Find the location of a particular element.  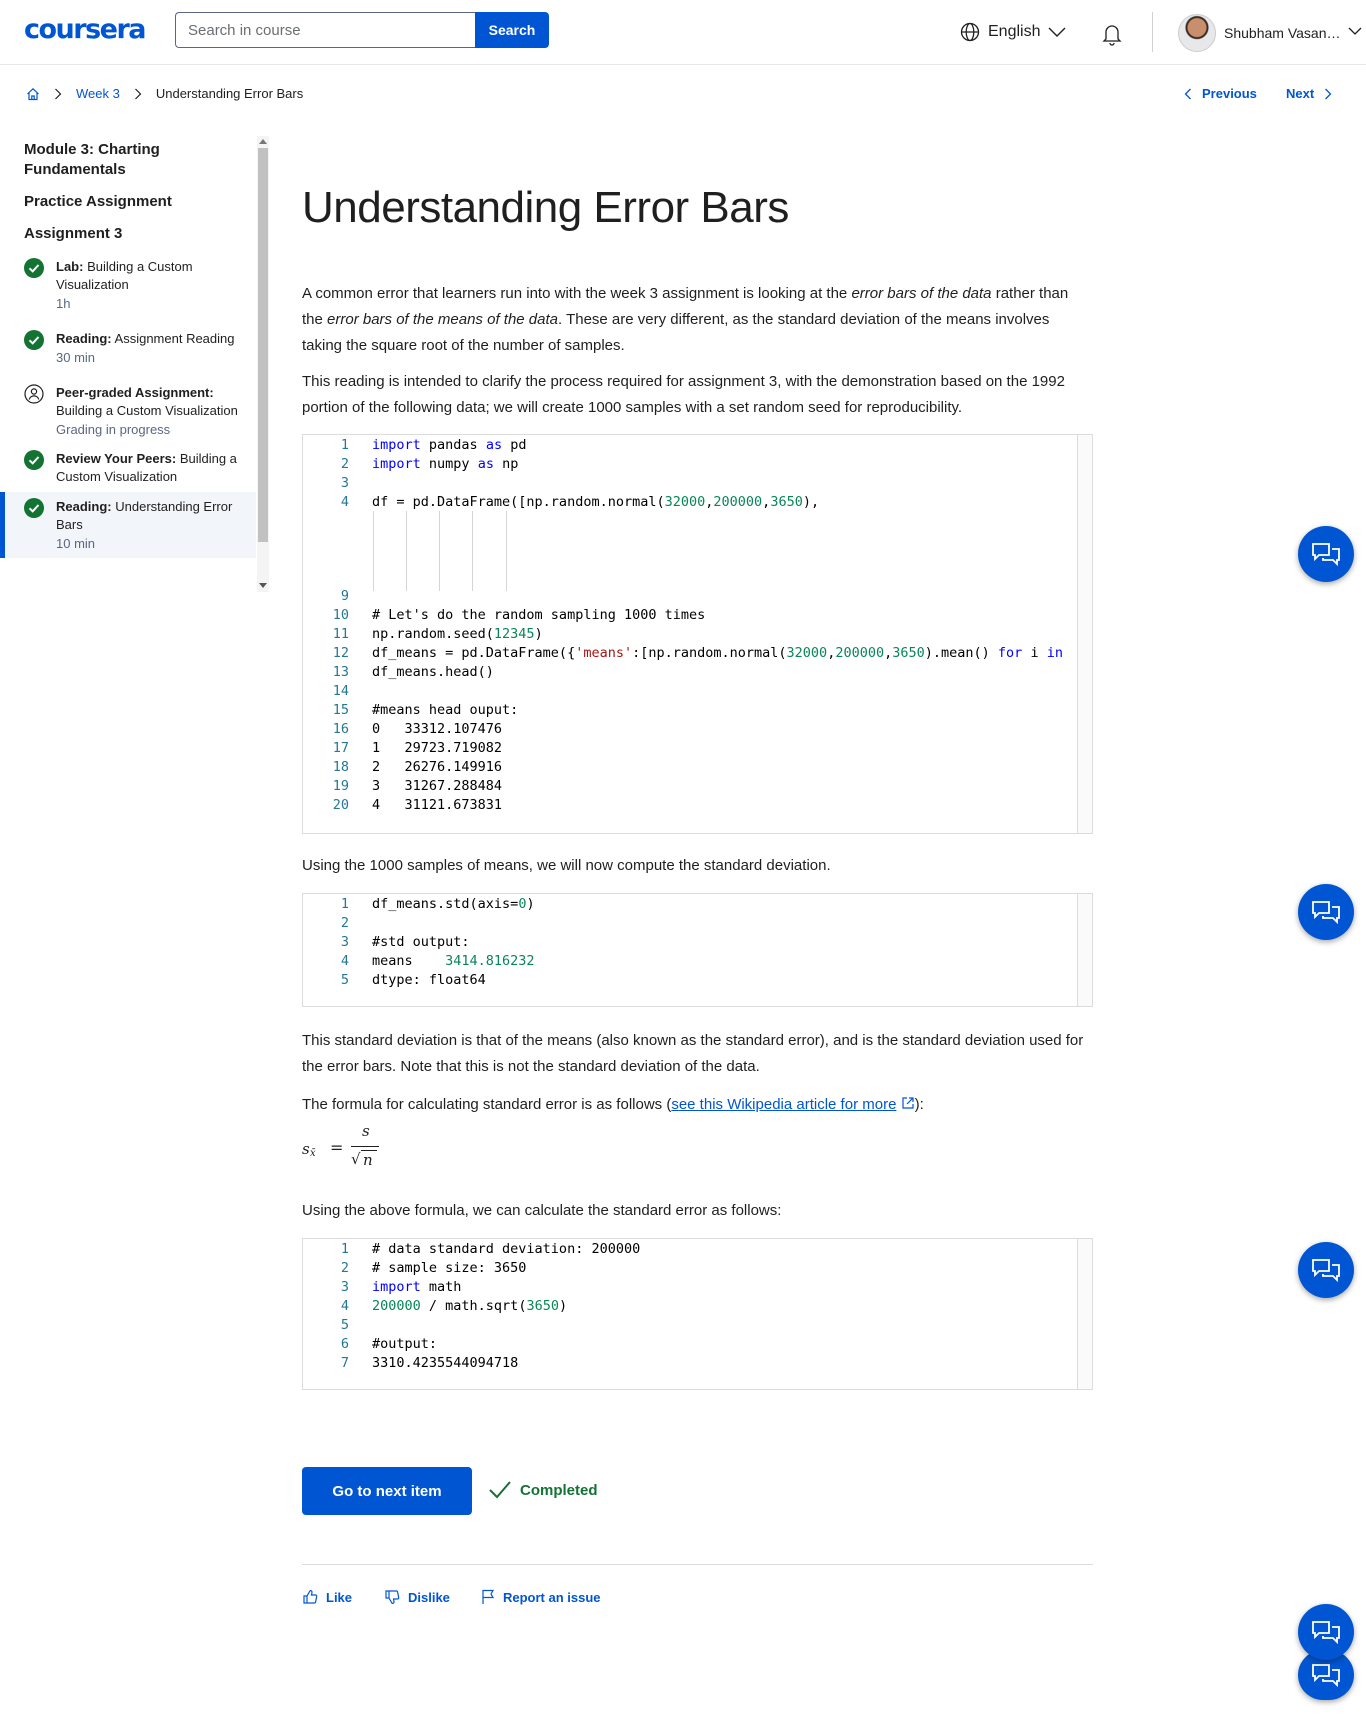

footer-divider is located at coordinates (697, 1564).